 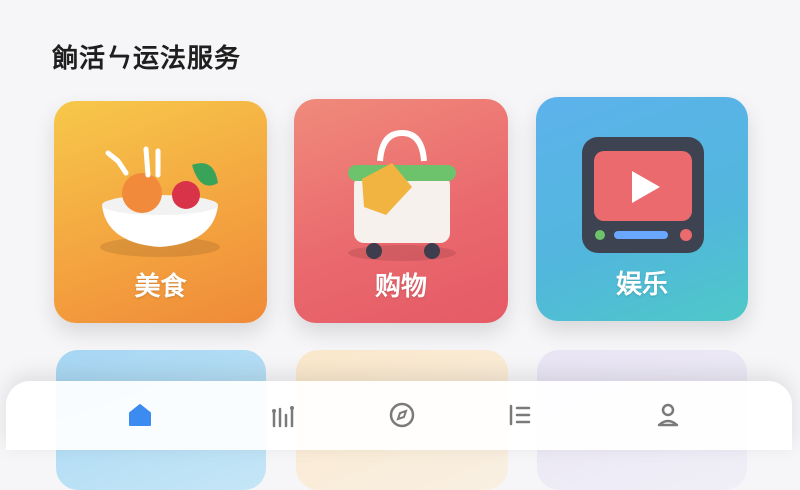 I want to click on tab-list, so click(x=520, y=415).